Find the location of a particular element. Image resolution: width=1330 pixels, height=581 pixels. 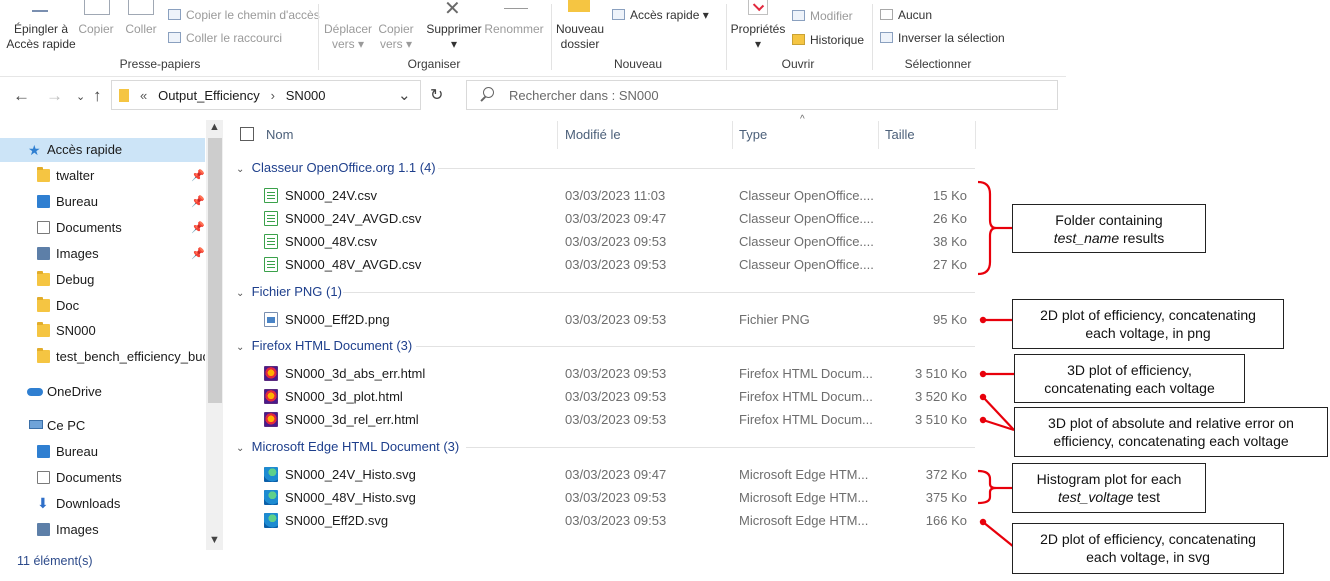

annotation-line: Folder containing is located at coordinates (1109, 220).